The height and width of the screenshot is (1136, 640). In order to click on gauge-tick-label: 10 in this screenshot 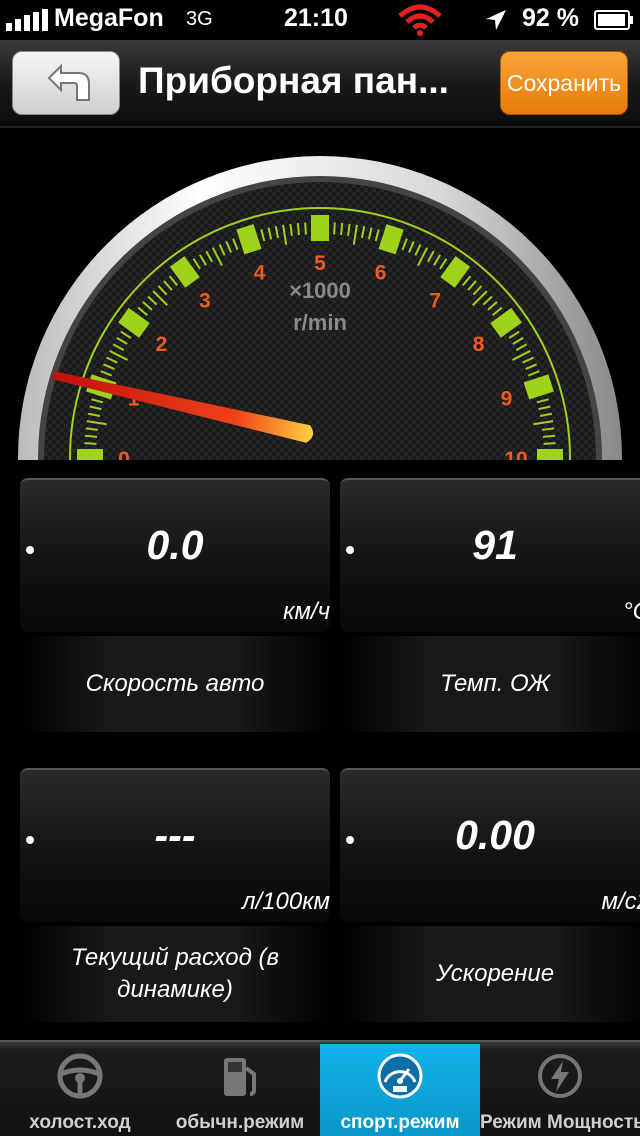, I will do `click(515, 454)`.